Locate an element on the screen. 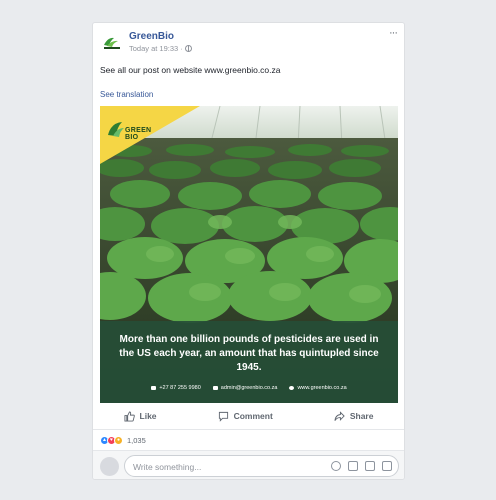 This screenshot has height=500, width=496. leaf-logo-icon is located at coordinates (116, 129).